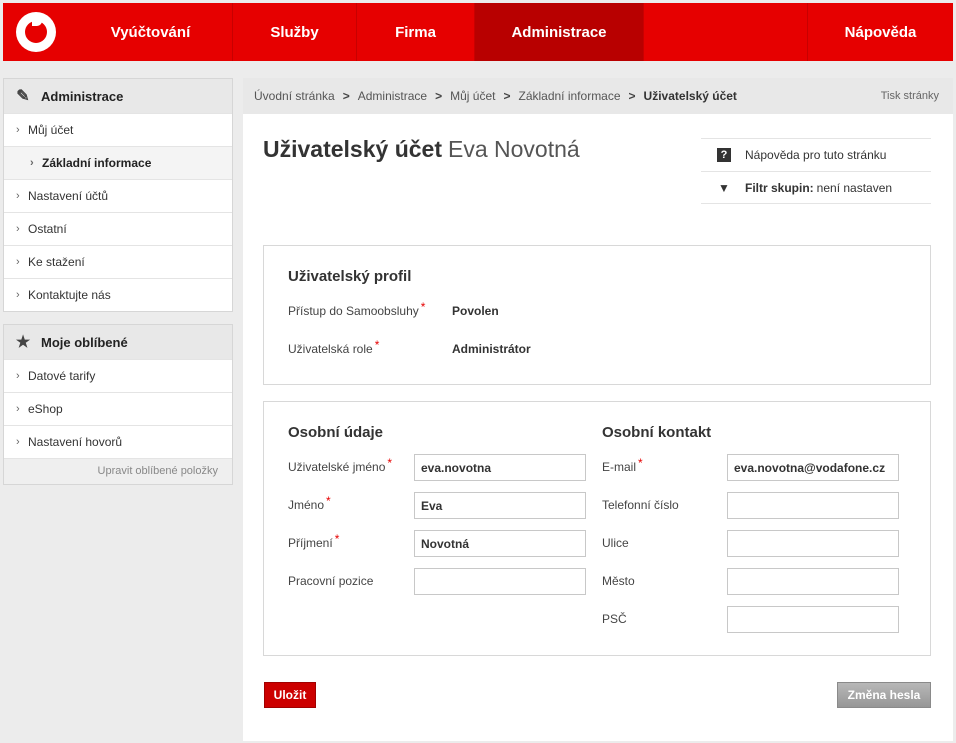 The image size is (956, 743). Describe the element at coordinates (569, 96) in the screenshot. I see `breadcrumb-zakladni-informace: Základní informace` at that location.